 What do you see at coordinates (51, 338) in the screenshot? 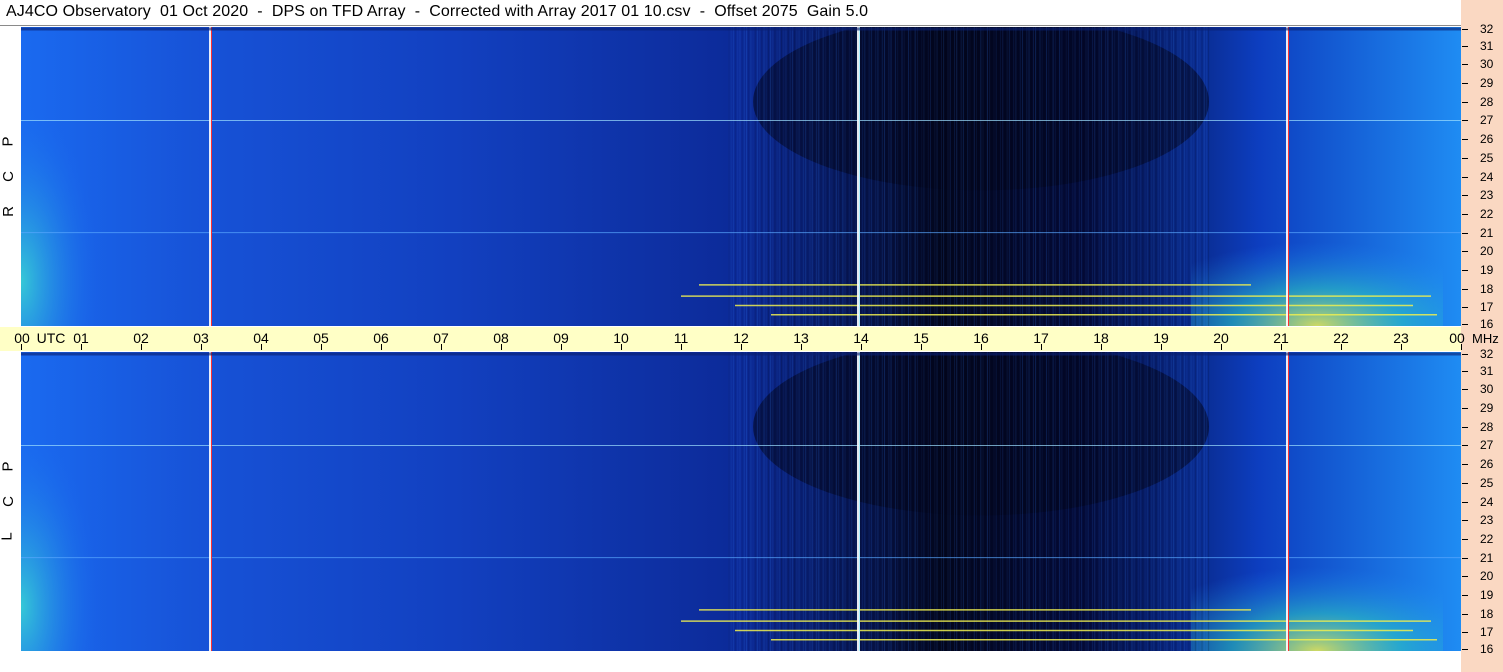
I see `time-unit-label: UTC` at bounding box center [51, 338].